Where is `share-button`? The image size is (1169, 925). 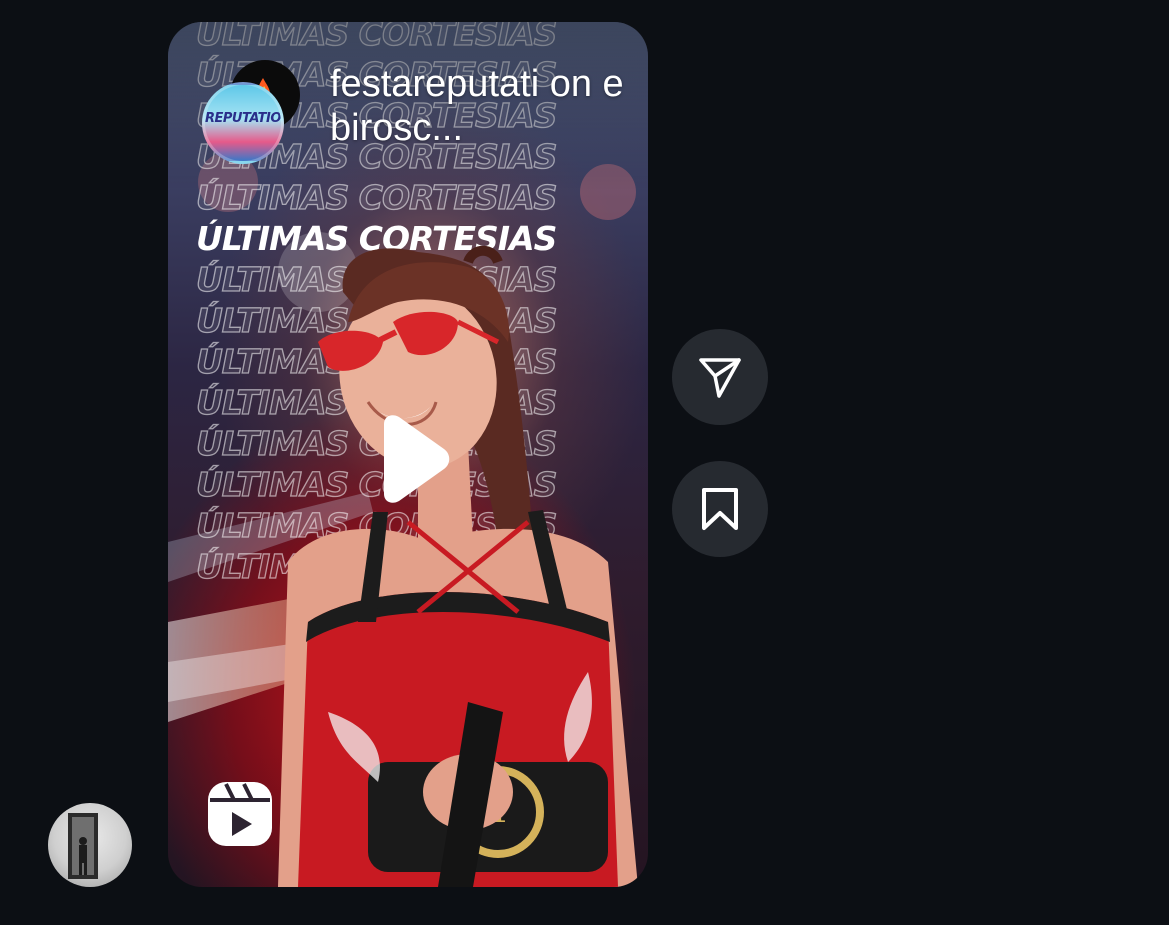 share-button is located at coordinates (720, 377).